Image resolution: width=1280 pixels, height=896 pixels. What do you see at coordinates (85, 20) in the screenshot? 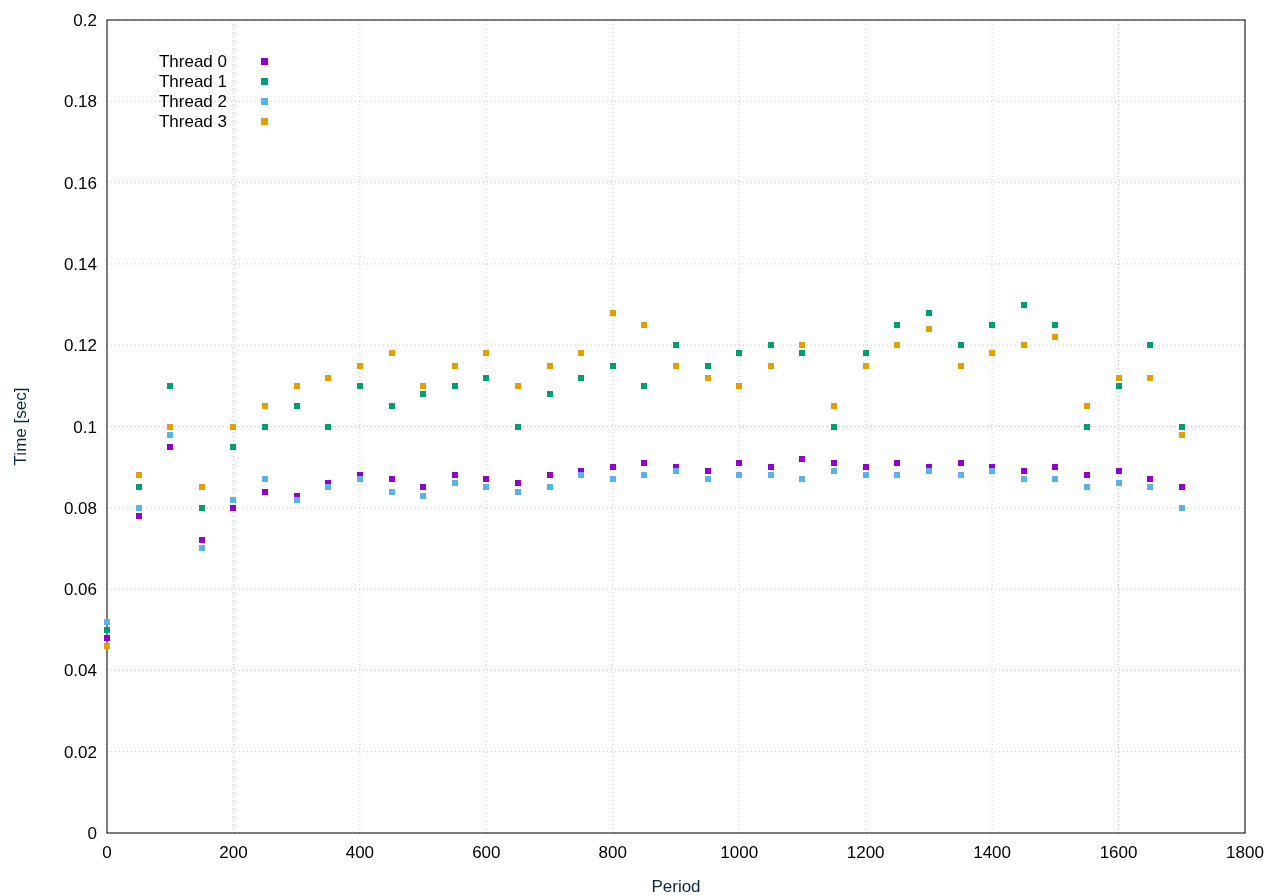
I see `y-tick-label: 0.2` at bounding box center [85, 20].